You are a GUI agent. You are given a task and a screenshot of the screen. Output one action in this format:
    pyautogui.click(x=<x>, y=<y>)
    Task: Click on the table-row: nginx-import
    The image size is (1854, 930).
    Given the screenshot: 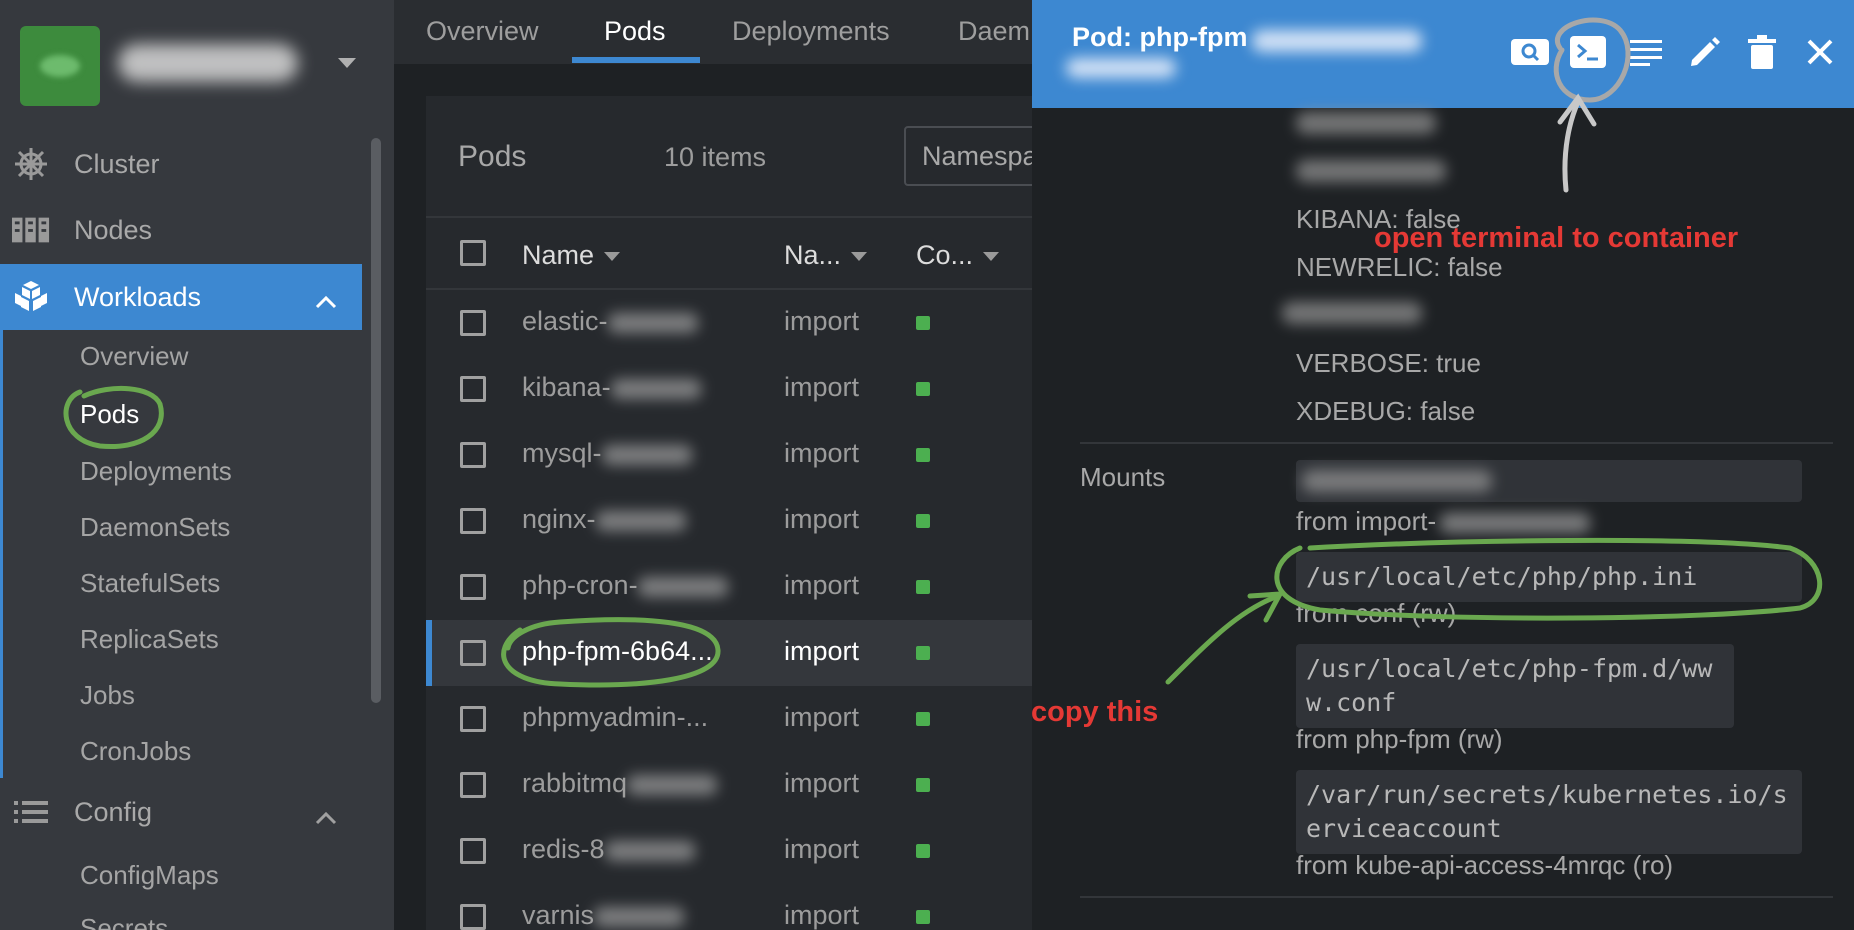 What is the action you would take?
    pyautogui.click(x=730, y=521)
    